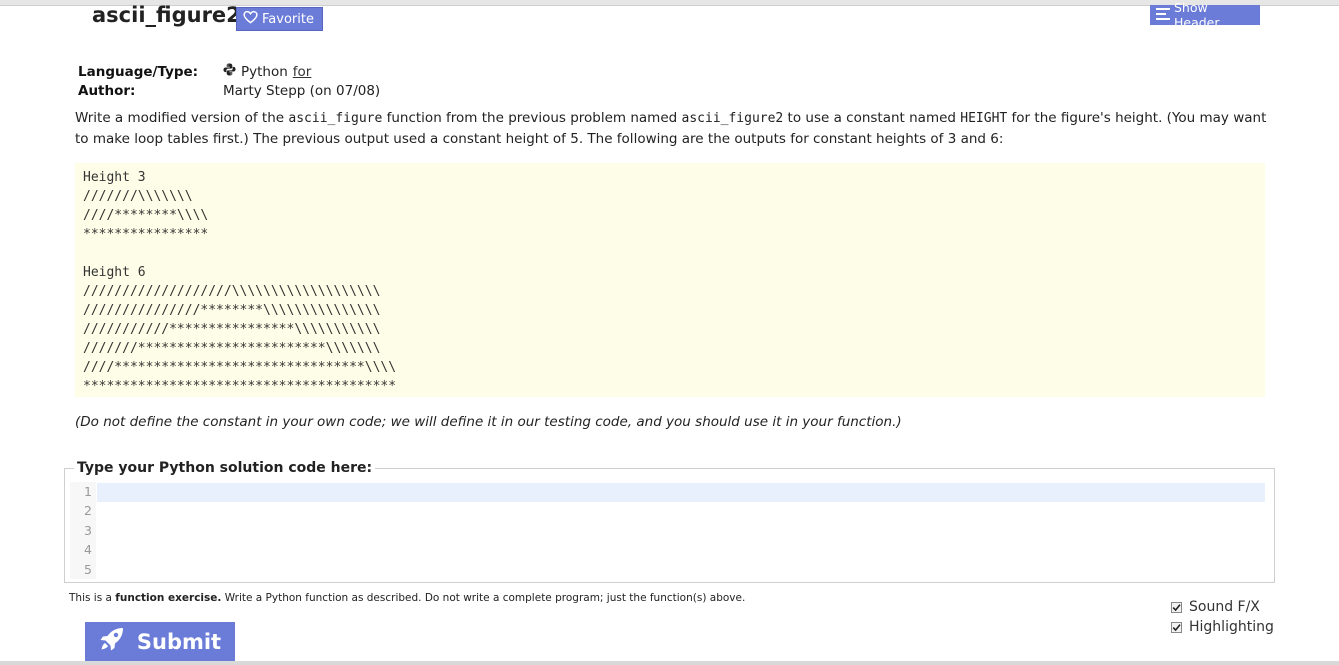  Describe the element at coordinates (107, 90) in the screenshot. I see `author-label: Author:` at that location.